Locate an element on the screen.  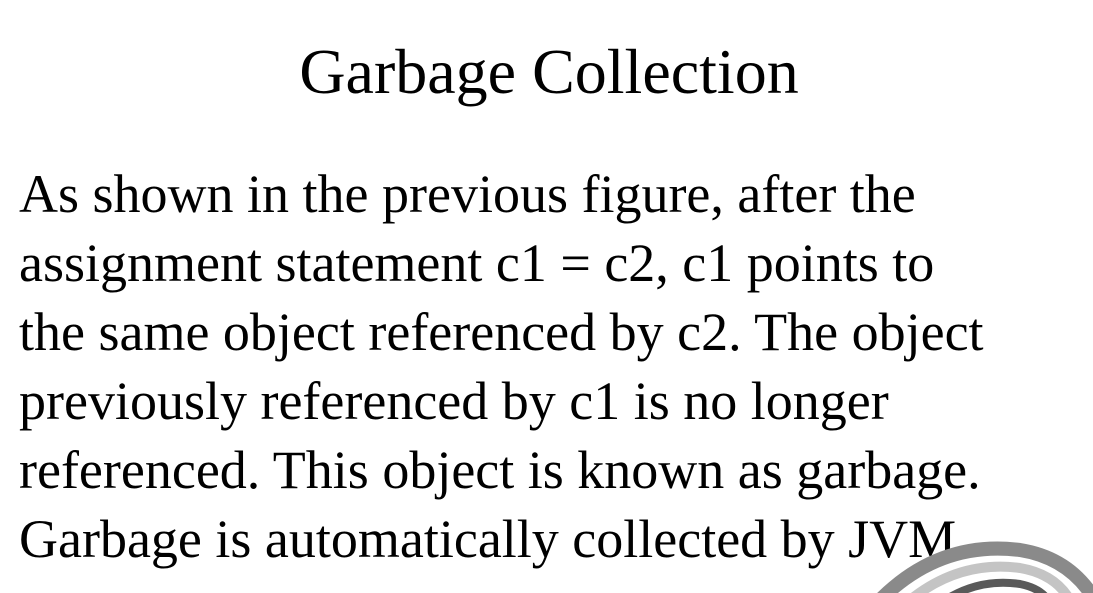
slide-title: Garbage Collection is located at coordinates (549, 71).